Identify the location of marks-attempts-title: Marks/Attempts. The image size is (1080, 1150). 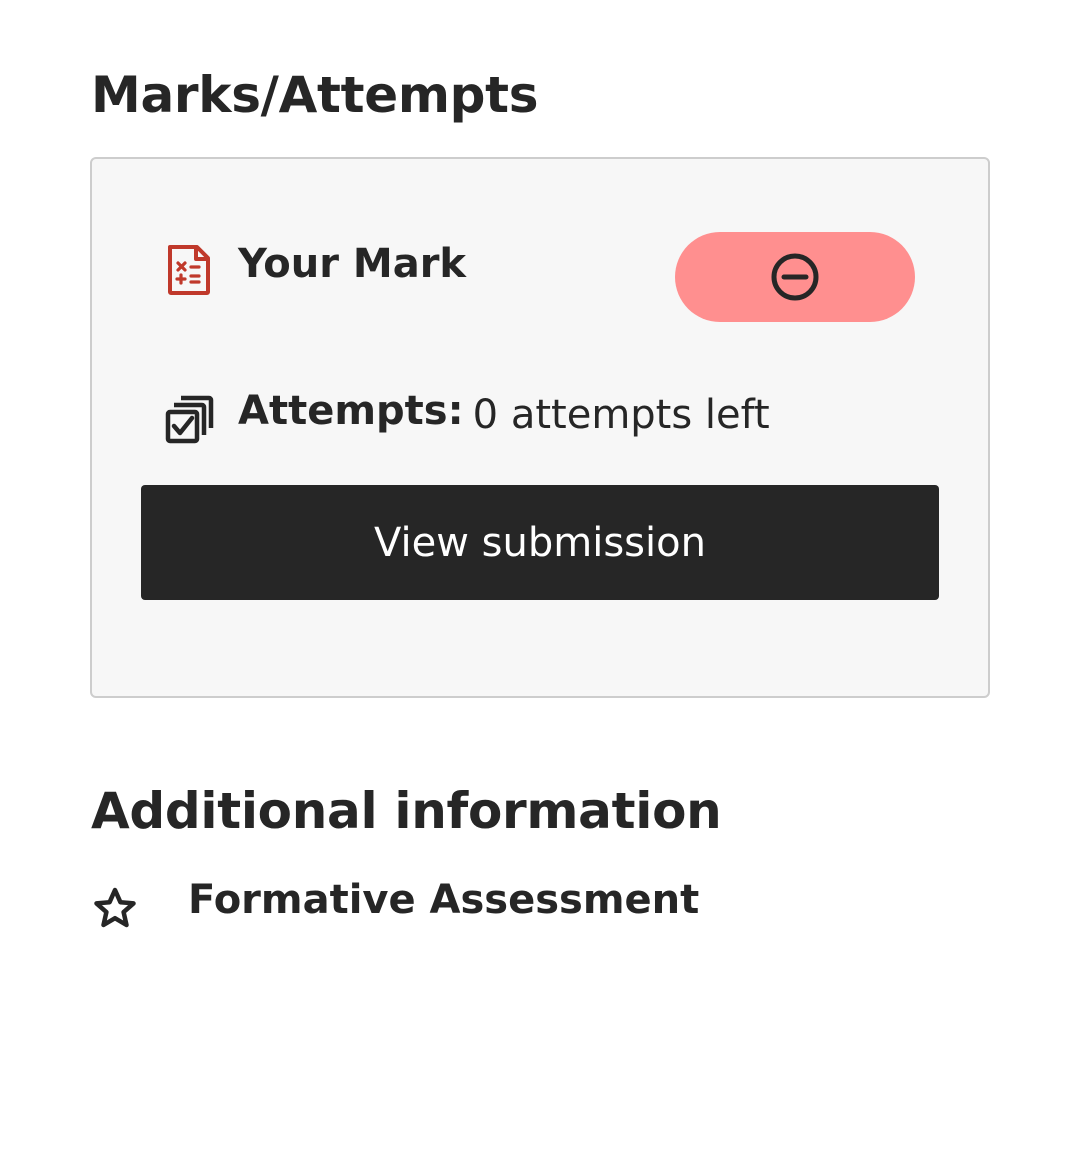
(315, 95).